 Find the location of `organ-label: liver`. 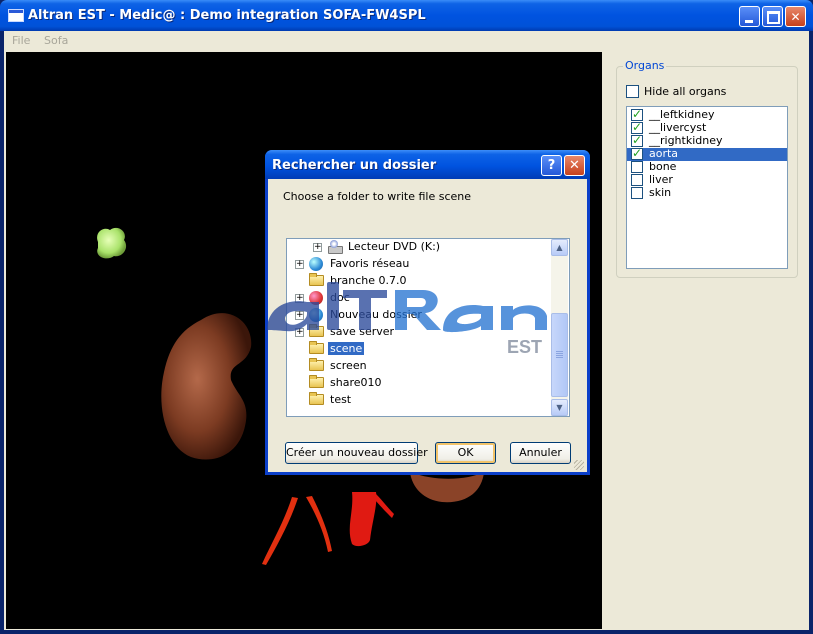

organ-label: liver is located at coordinates (661, 179).